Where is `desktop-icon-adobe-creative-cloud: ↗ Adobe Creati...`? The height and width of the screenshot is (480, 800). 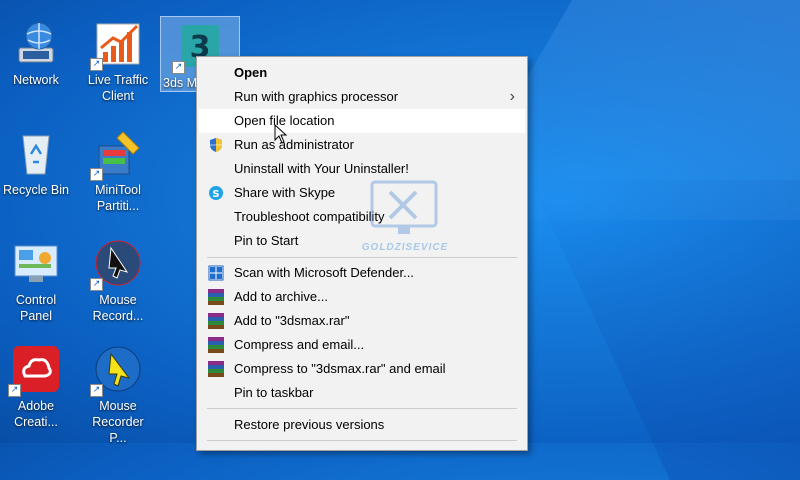
desktop-icon-adobe-creative-cloud: ↗ Adobe Creati... is located at coordinates (36, 387).